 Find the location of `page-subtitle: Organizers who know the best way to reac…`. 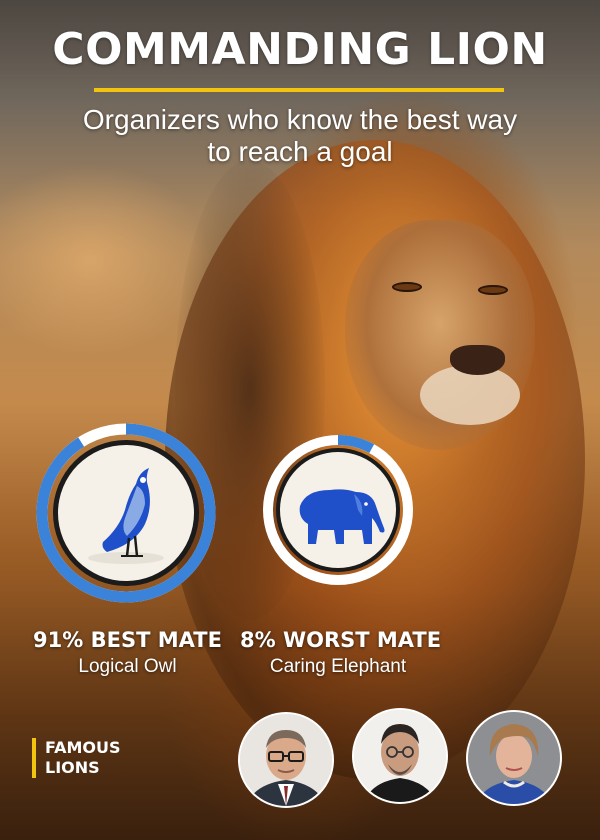

page-subtitle: Organizers who know the best way to reac… is located at coordinates (300, 136).